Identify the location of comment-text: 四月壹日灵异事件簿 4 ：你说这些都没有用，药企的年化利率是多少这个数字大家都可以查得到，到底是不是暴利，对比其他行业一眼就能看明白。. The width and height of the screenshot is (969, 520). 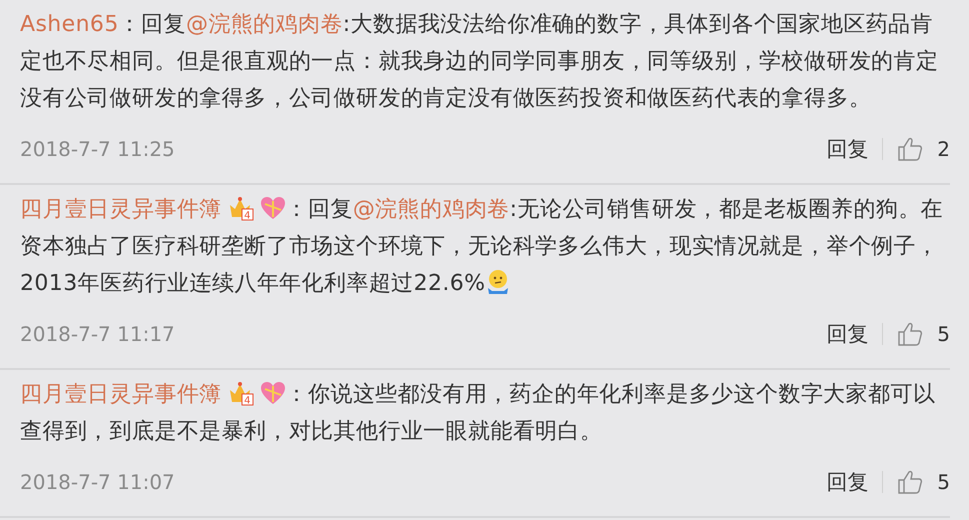
(485, 413).